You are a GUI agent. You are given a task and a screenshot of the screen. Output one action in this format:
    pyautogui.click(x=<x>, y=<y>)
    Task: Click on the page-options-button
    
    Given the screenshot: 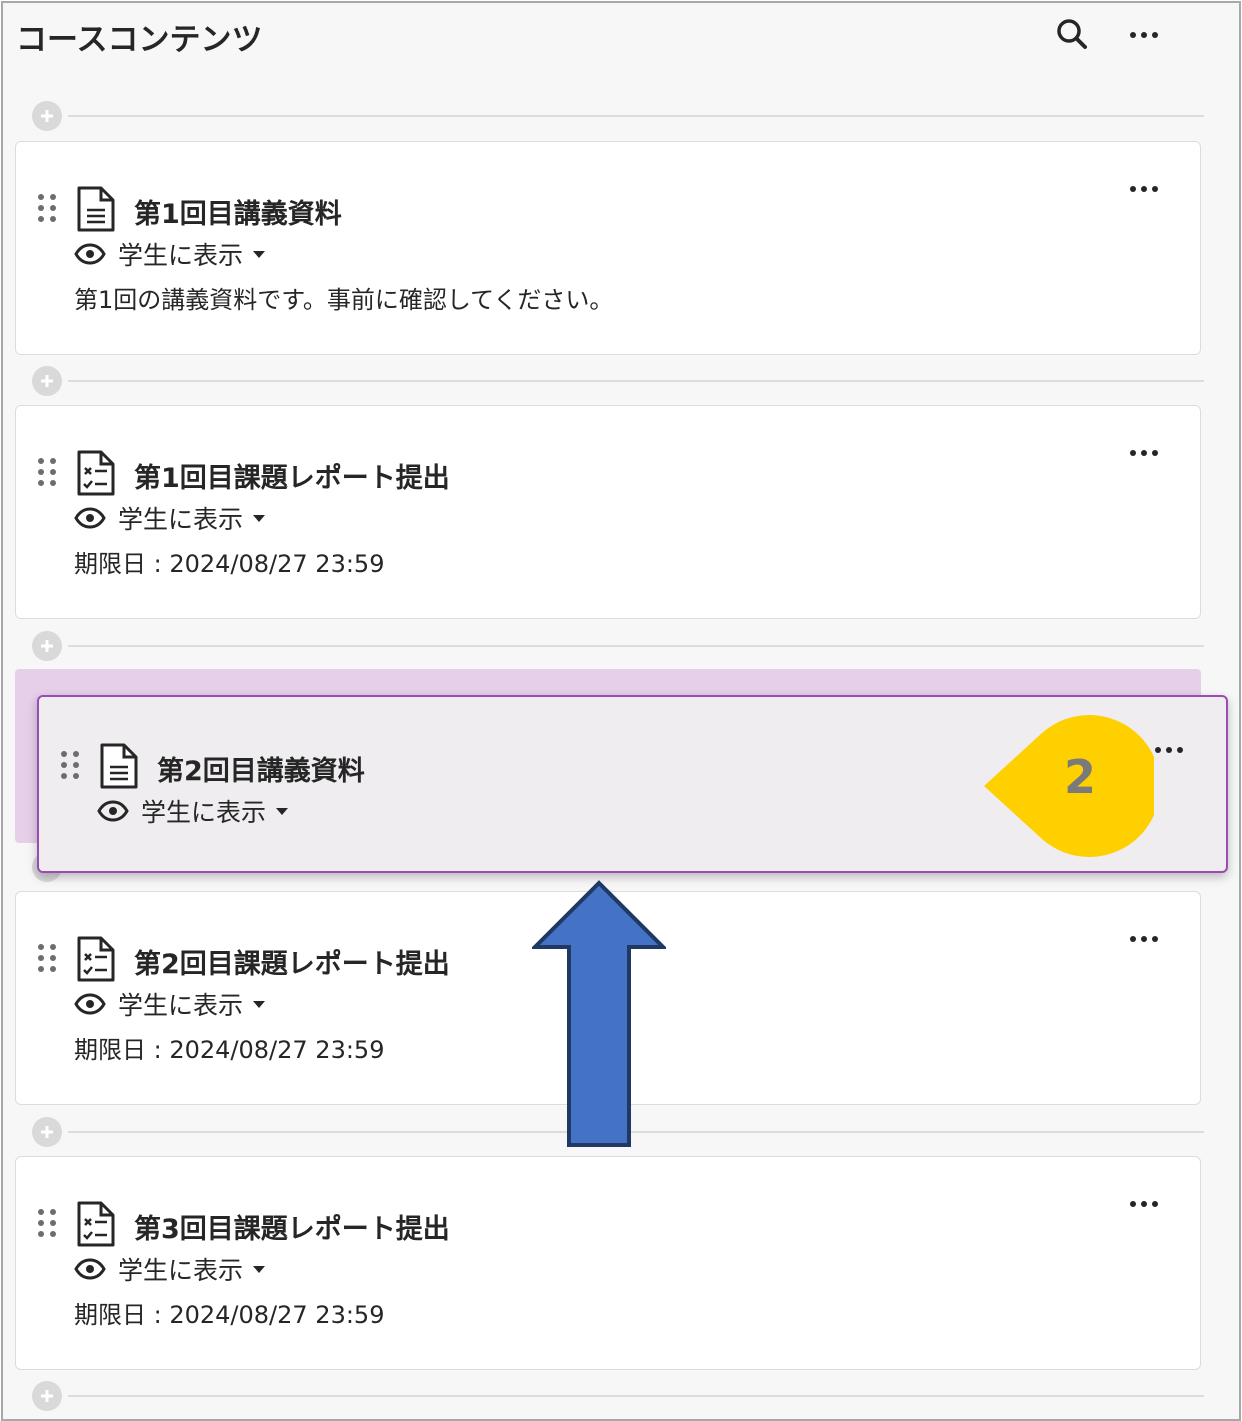 What is the action you would take?
    pyautogui.click(x=1144, y=35)
    